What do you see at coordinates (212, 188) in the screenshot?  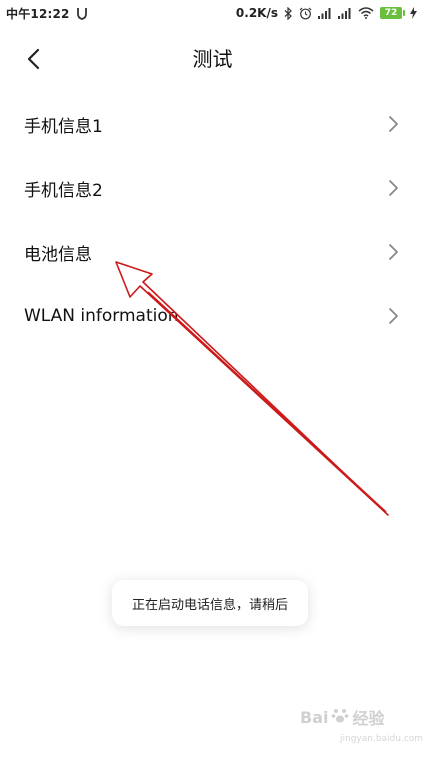 I see `list-item-phone-info-2: 手机信息2` at bounding box center [212, 188].